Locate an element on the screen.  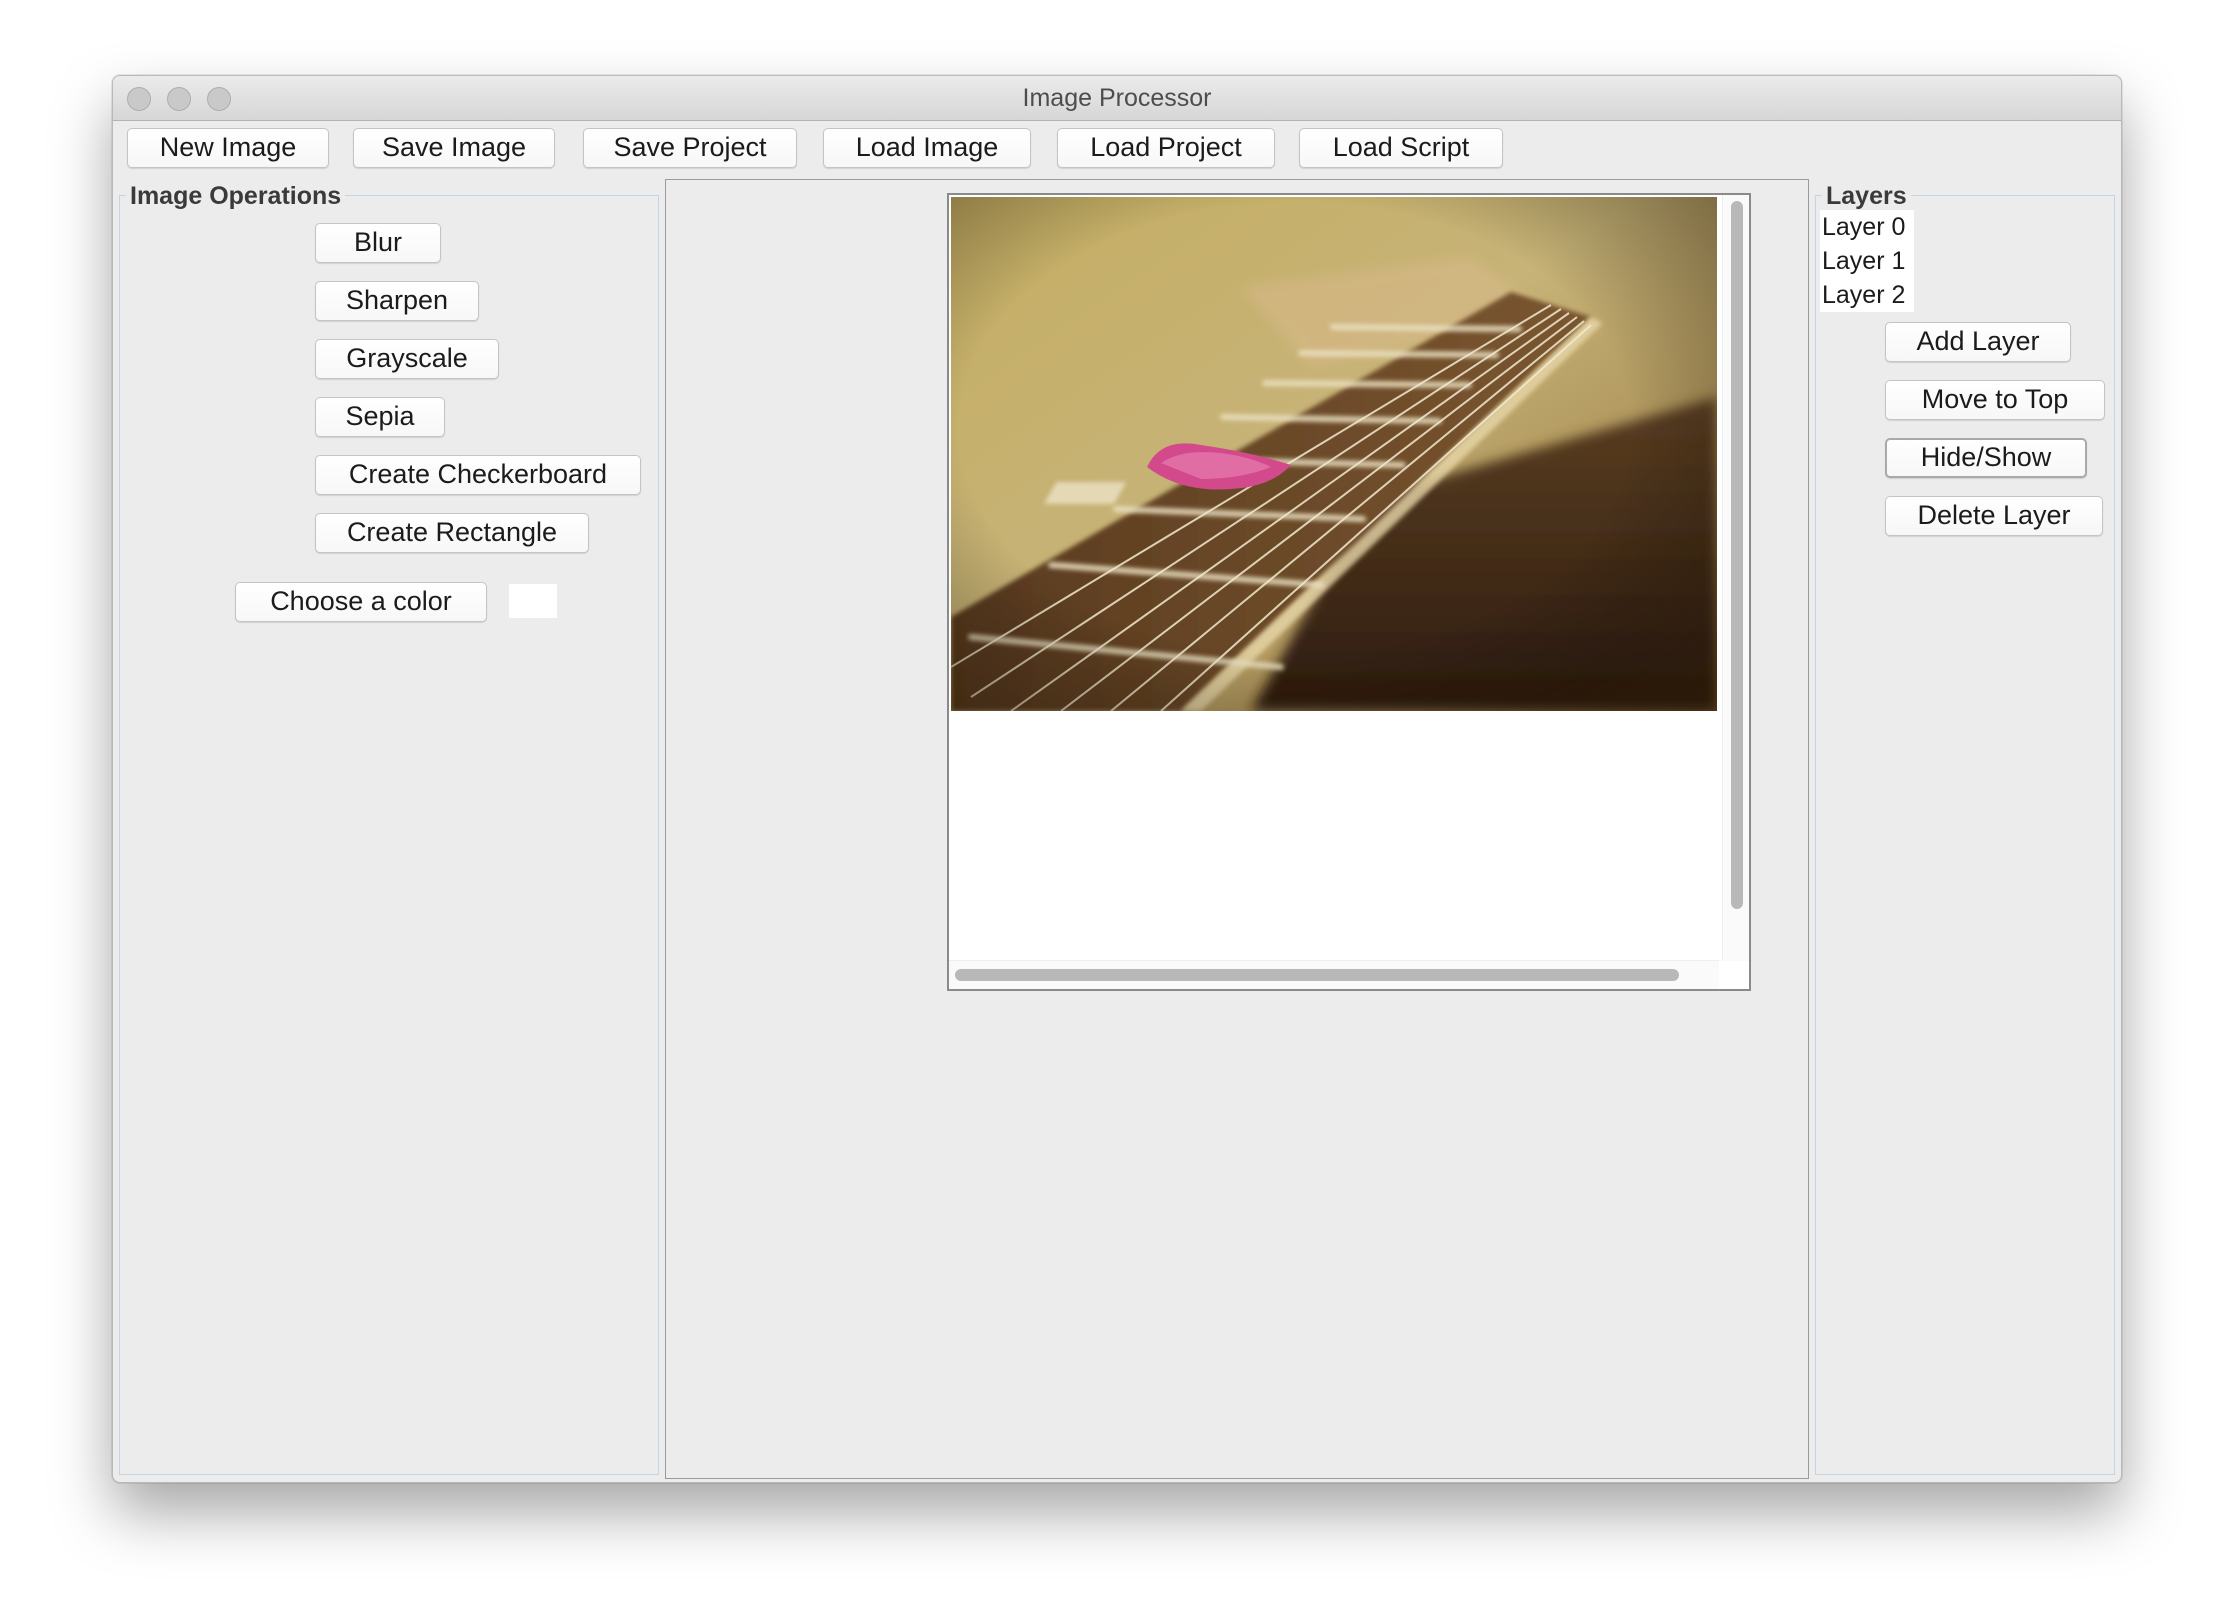
guitar-image is located at coordinates (1334, 454).